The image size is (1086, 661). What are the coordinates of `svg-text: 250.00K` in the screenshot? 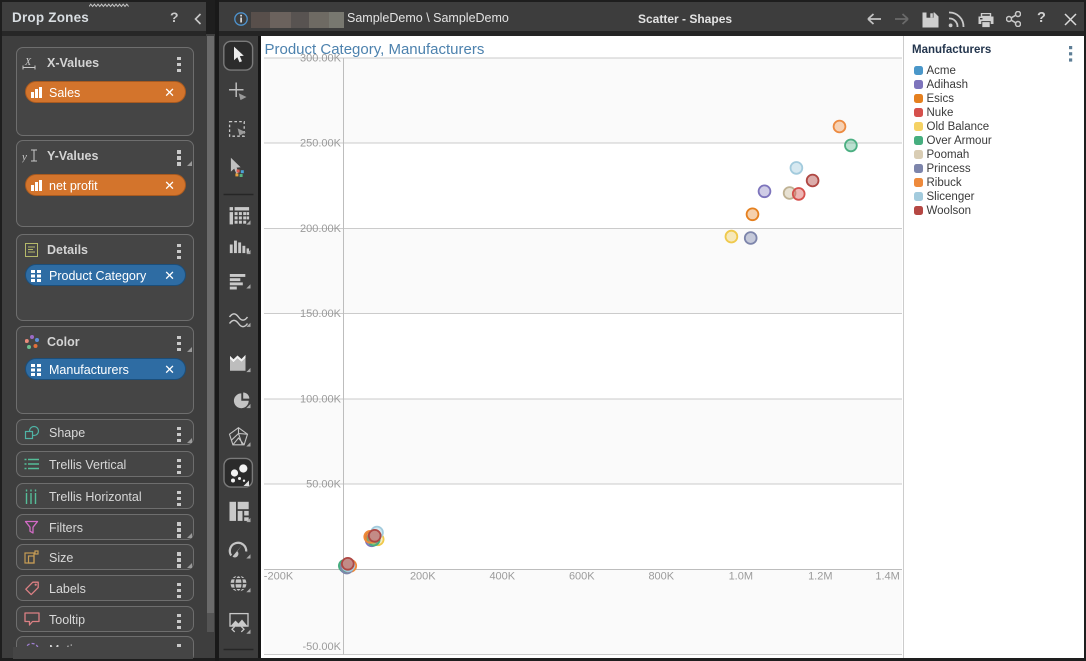 It's located at (321, 144).